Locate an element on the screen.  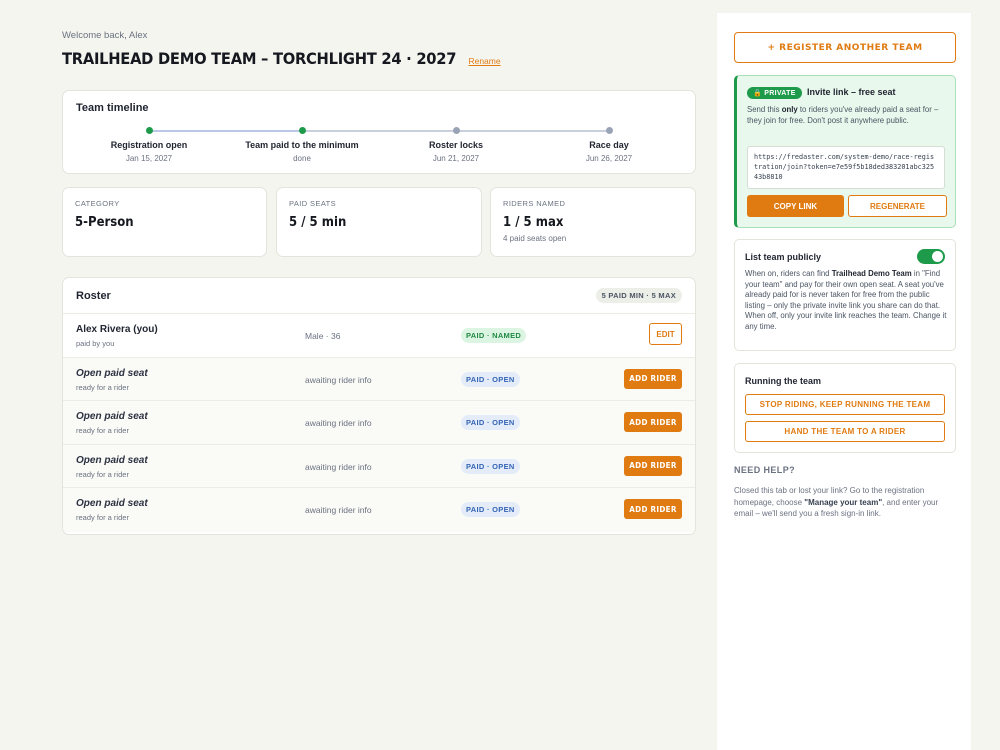
status-badge: PAID · NAMED is located at coordinates (494, 335).